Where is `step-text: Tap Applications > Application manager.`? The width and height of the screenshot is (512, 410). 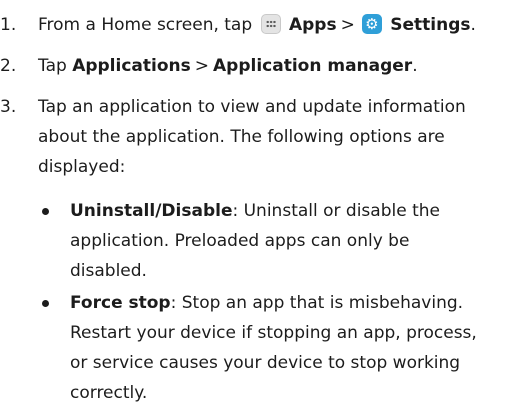 step-text: Tap Applications > Application manager. is located at coordinates (228, 66).